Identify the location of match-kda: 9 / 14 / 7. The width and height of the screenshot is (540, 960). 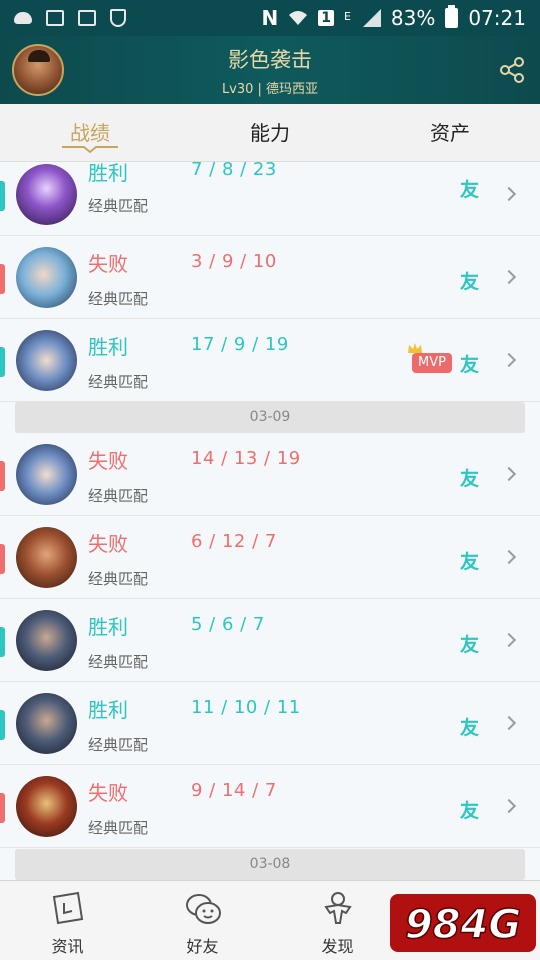
(234, 790).